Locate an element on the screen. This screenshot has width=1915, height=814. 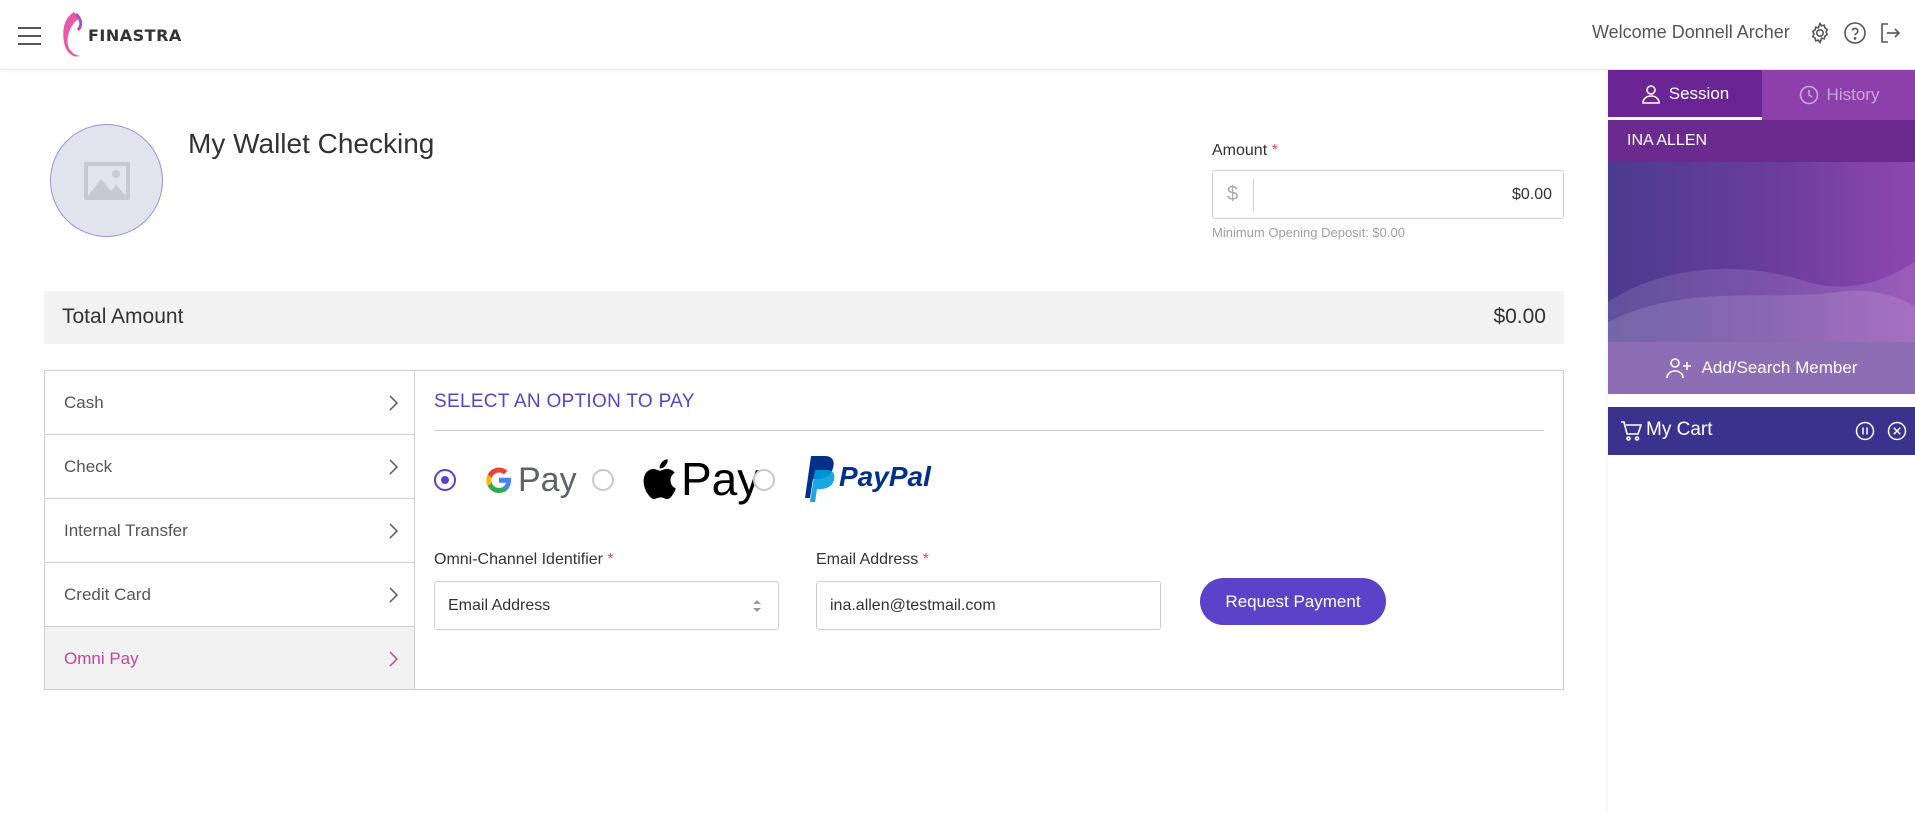
payment-method-label: Credit Card is located at coordinates (107, 594).